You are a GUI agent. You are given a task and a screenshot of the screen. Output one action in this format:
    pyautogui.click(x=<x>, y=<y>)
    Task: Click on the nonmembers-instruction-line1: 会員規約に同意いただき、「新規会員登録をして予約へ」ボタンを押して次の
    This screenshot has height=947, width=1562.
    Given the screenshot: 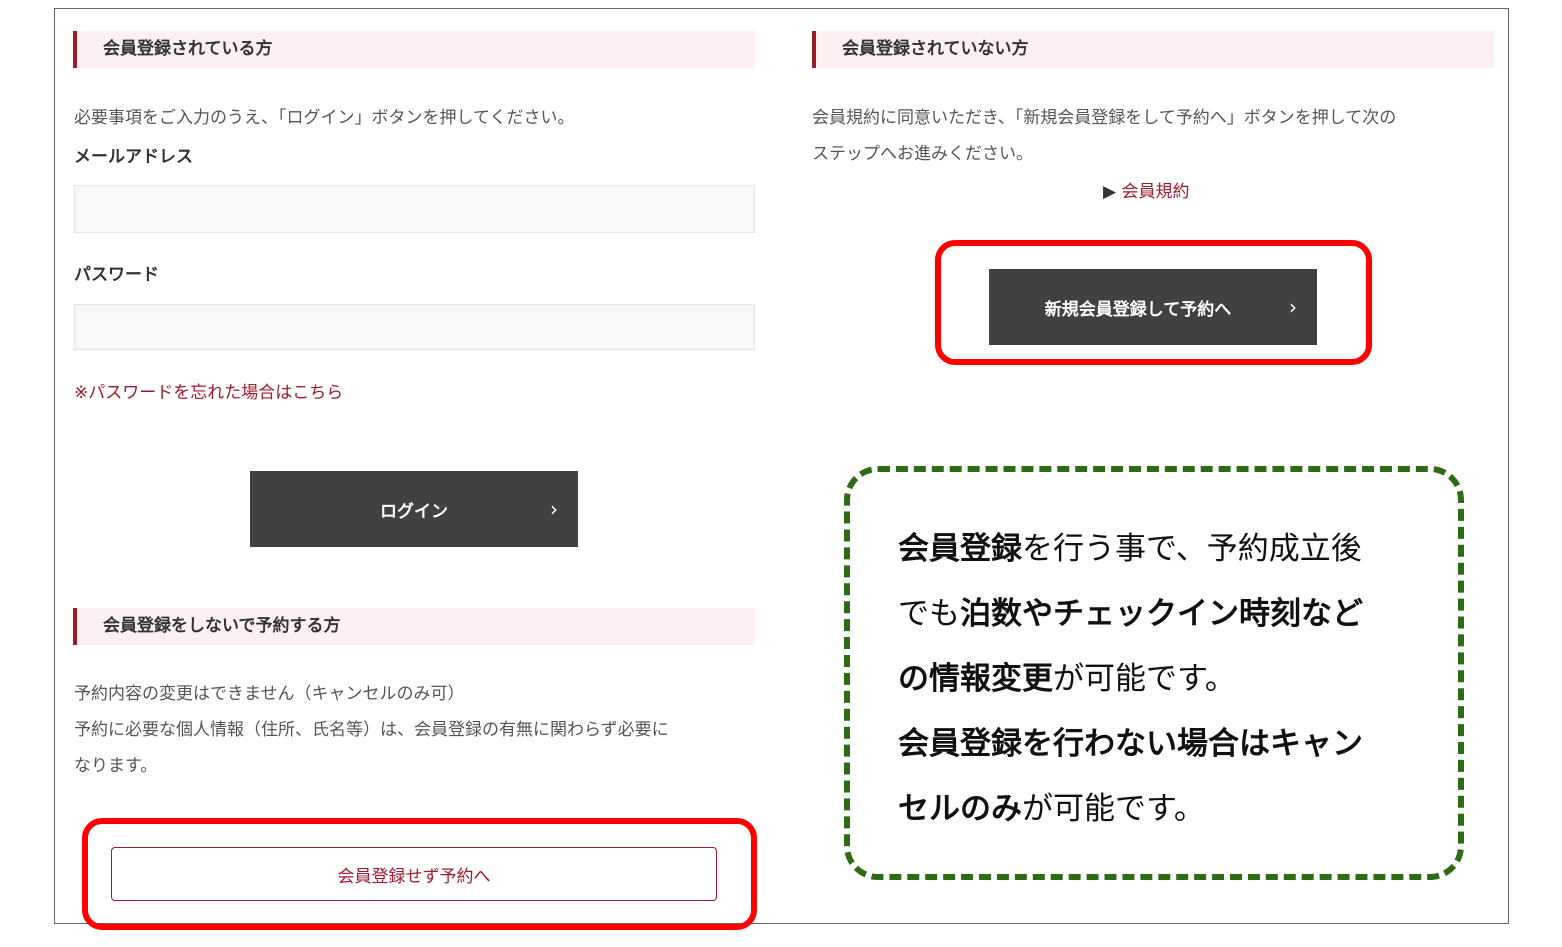 What is the action you would take?
    pyautogui.click(x=1104, y=118)
    